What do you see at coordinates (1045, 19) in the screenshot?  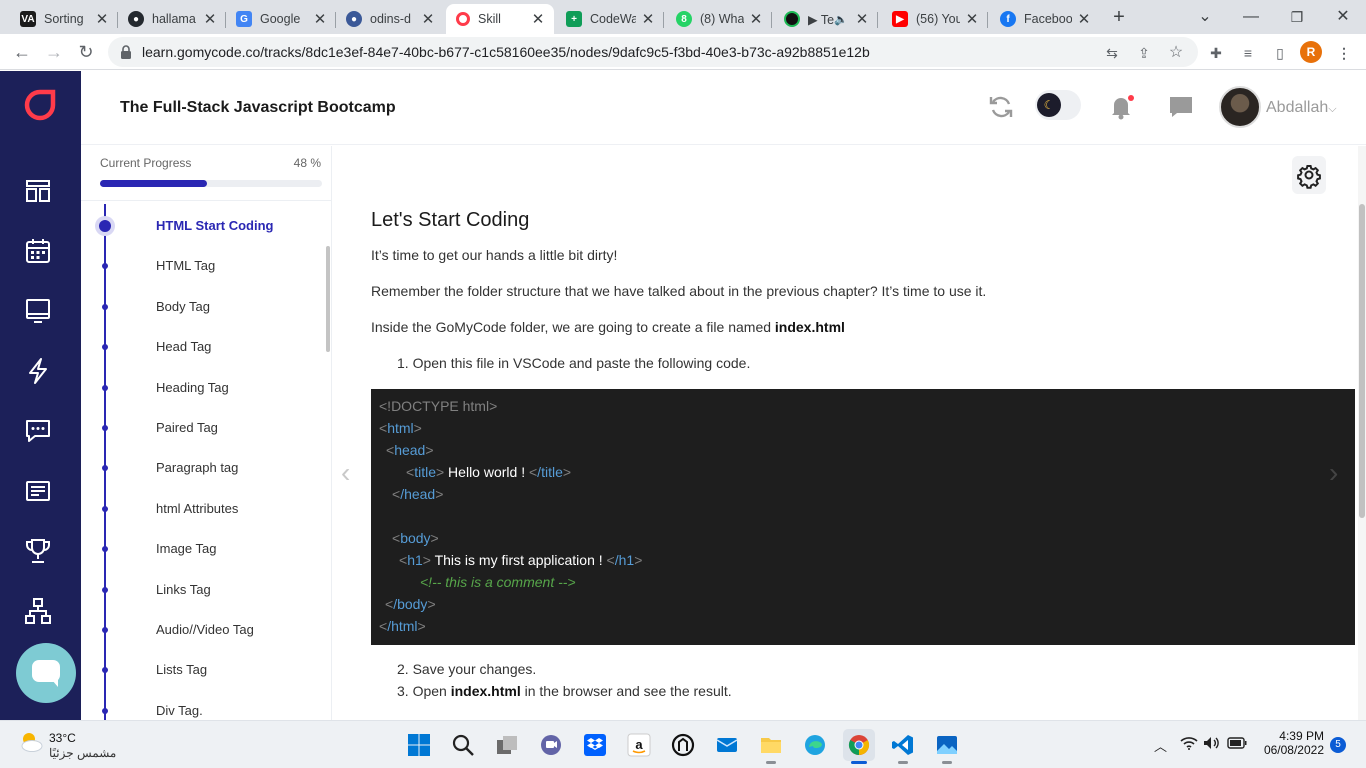 I see `browser-tab: f Faceboo ✕` at bounding box center [1045, 19].